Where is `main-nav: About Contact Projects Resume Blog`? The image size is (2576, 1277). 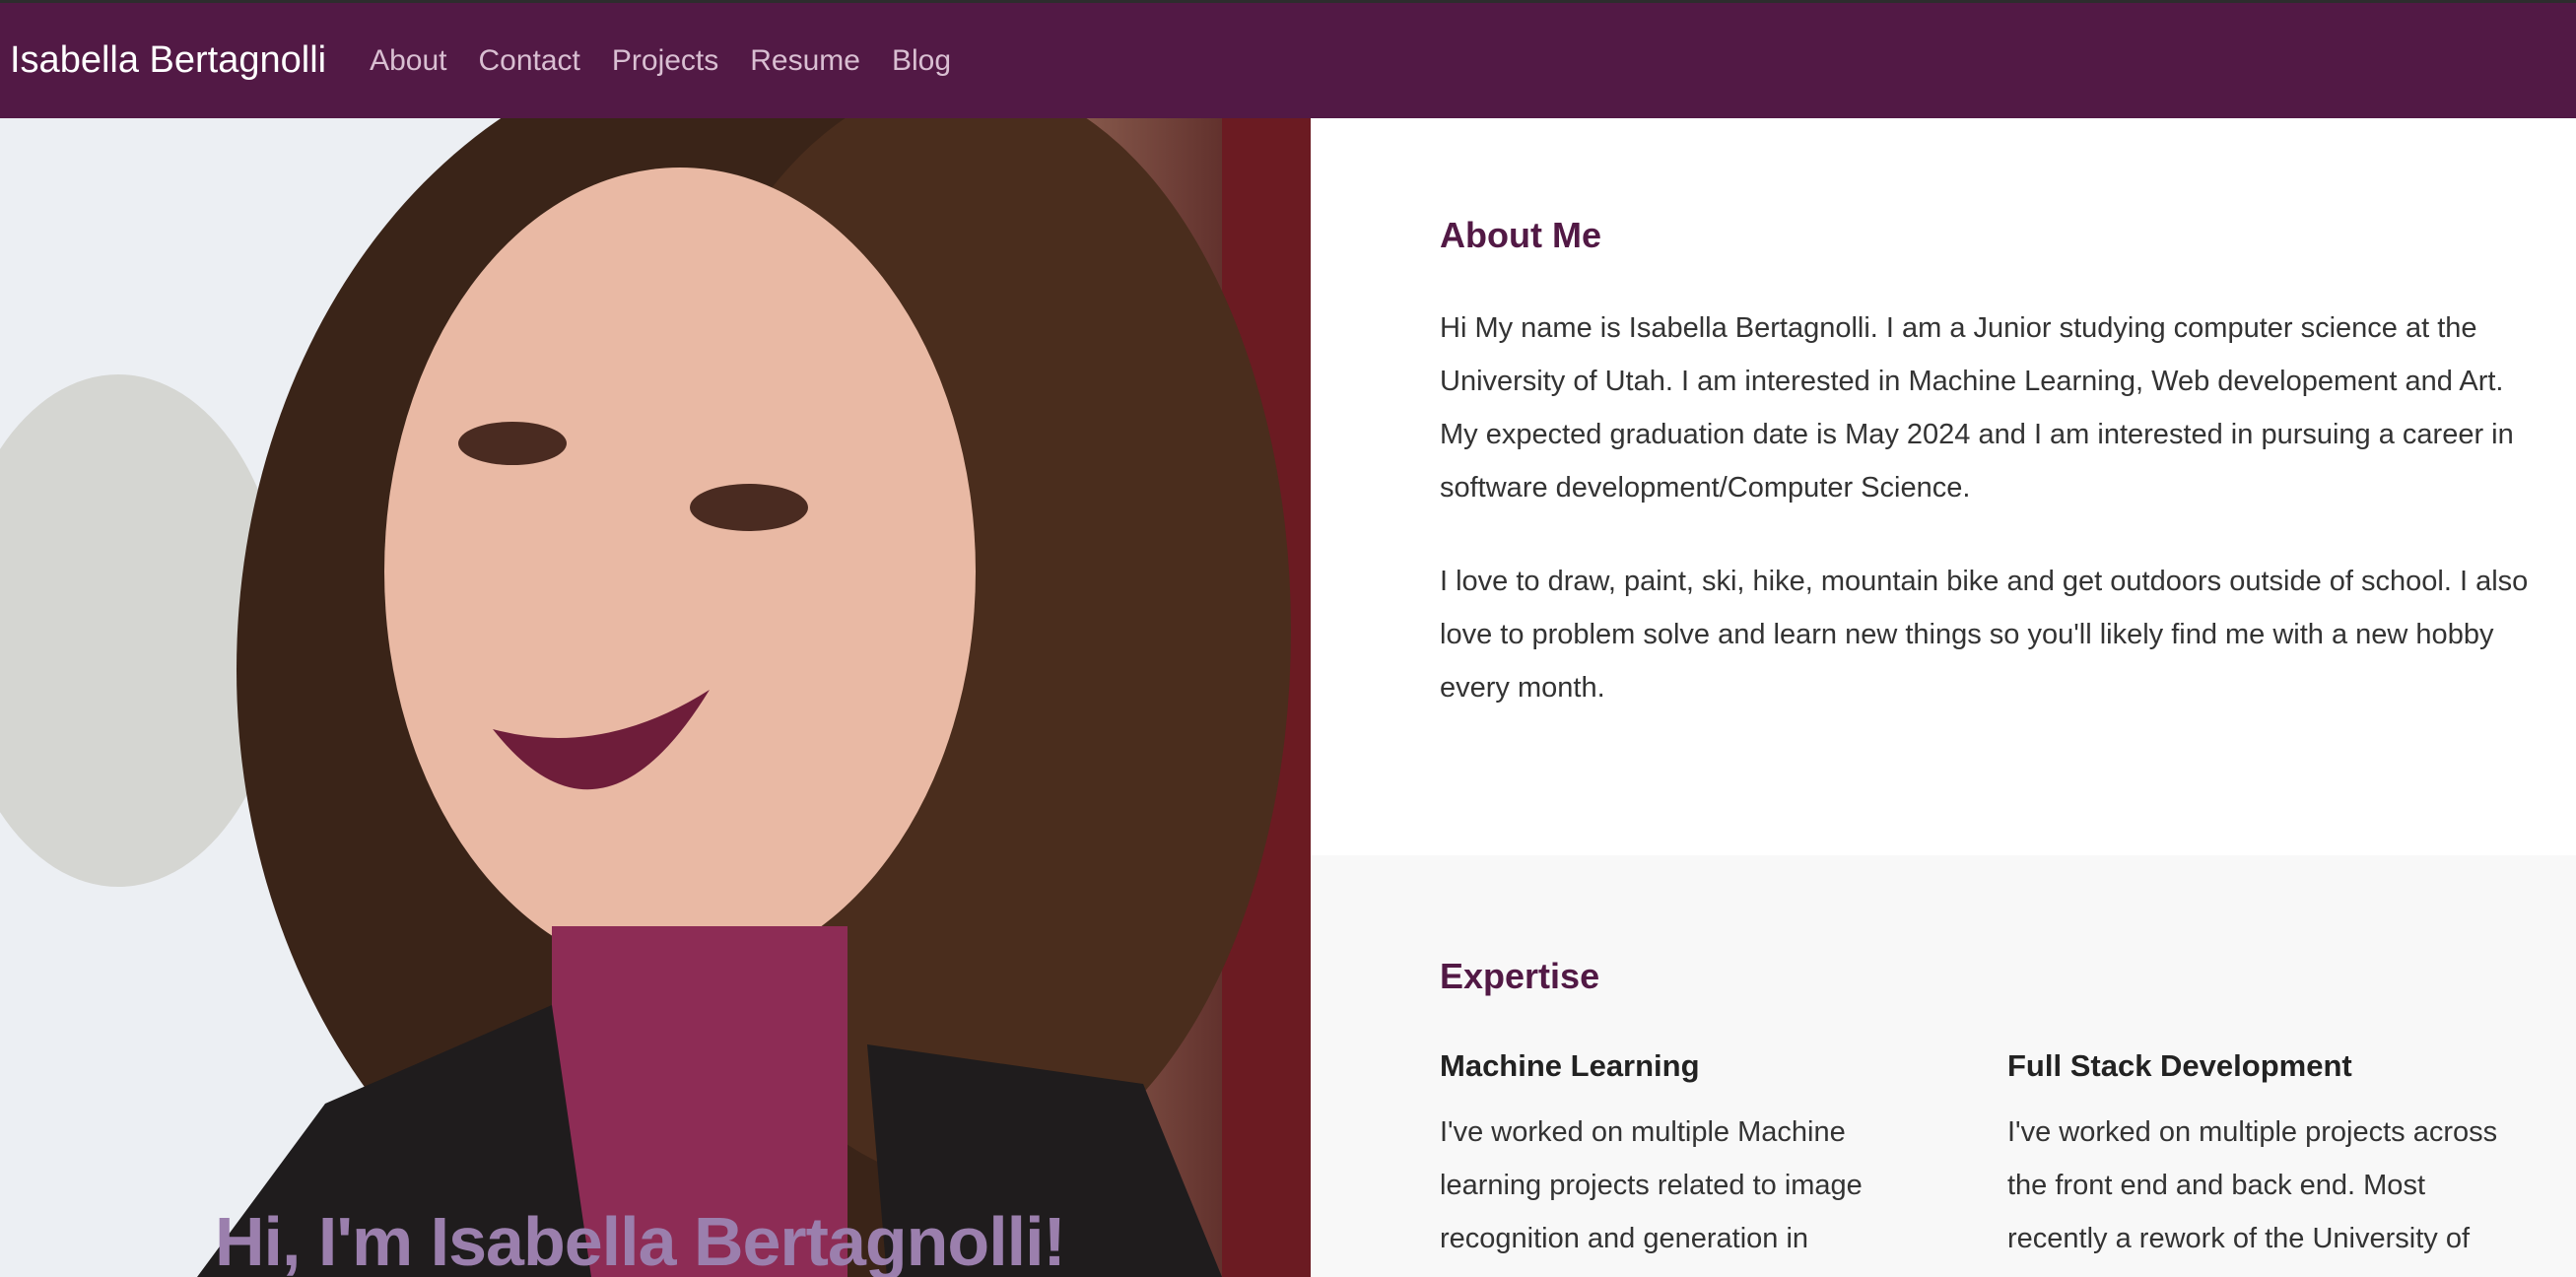 main-nav: About Contact Projects Resume Blog is located at coordinates (660, 61).